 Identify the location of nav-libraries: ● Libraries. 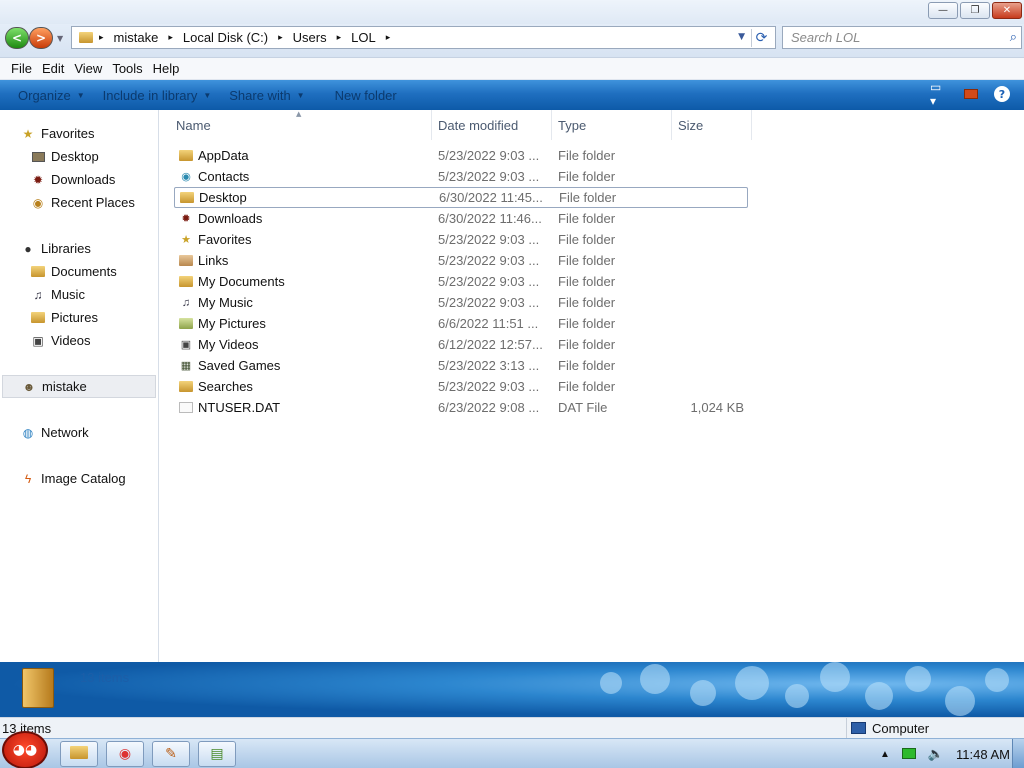
(79, 248).